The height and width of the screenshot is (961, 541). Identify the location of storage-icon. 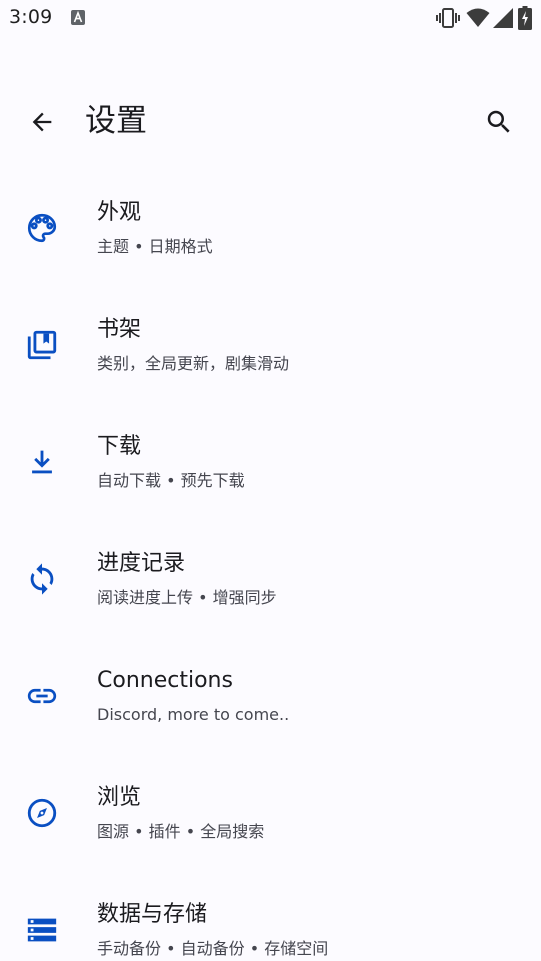
(42, 930).